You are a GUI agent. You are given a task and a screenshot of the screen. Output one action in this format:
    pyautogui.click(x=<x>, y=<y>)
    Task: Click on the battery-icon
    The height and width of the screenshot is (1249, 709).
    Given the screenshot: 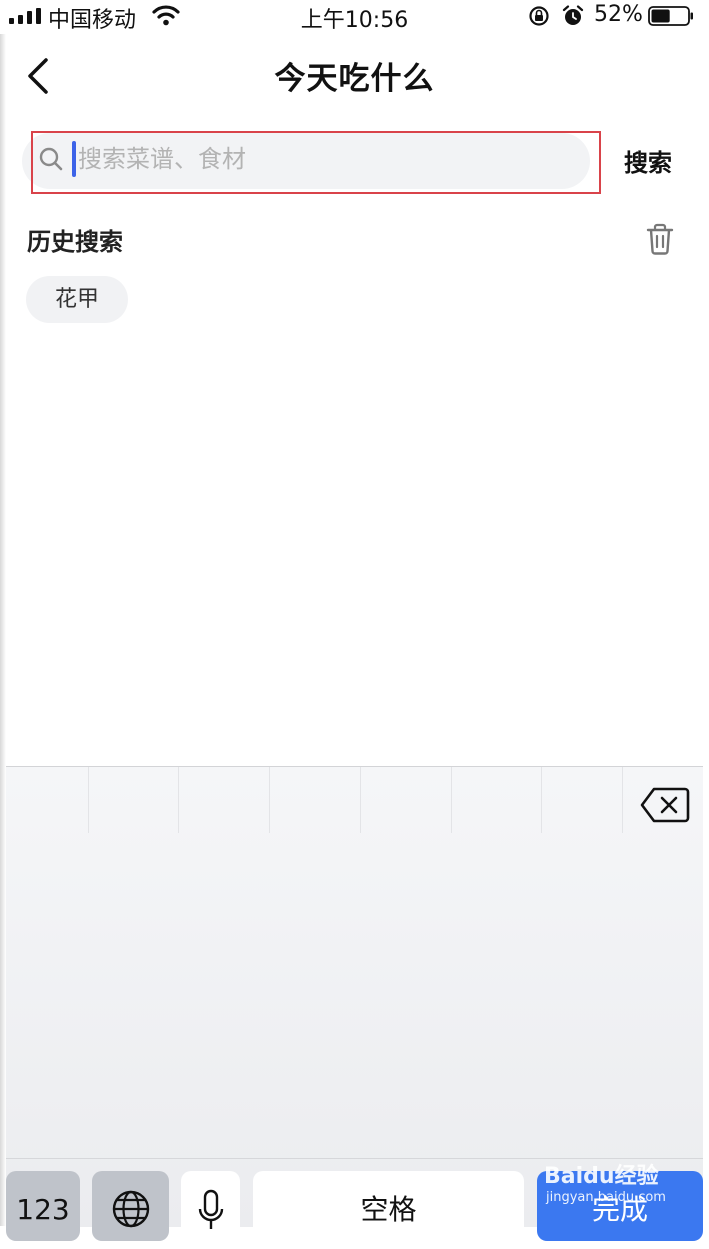 What is the action you would take?
    pyautogui.click(x=670, y=16)
    